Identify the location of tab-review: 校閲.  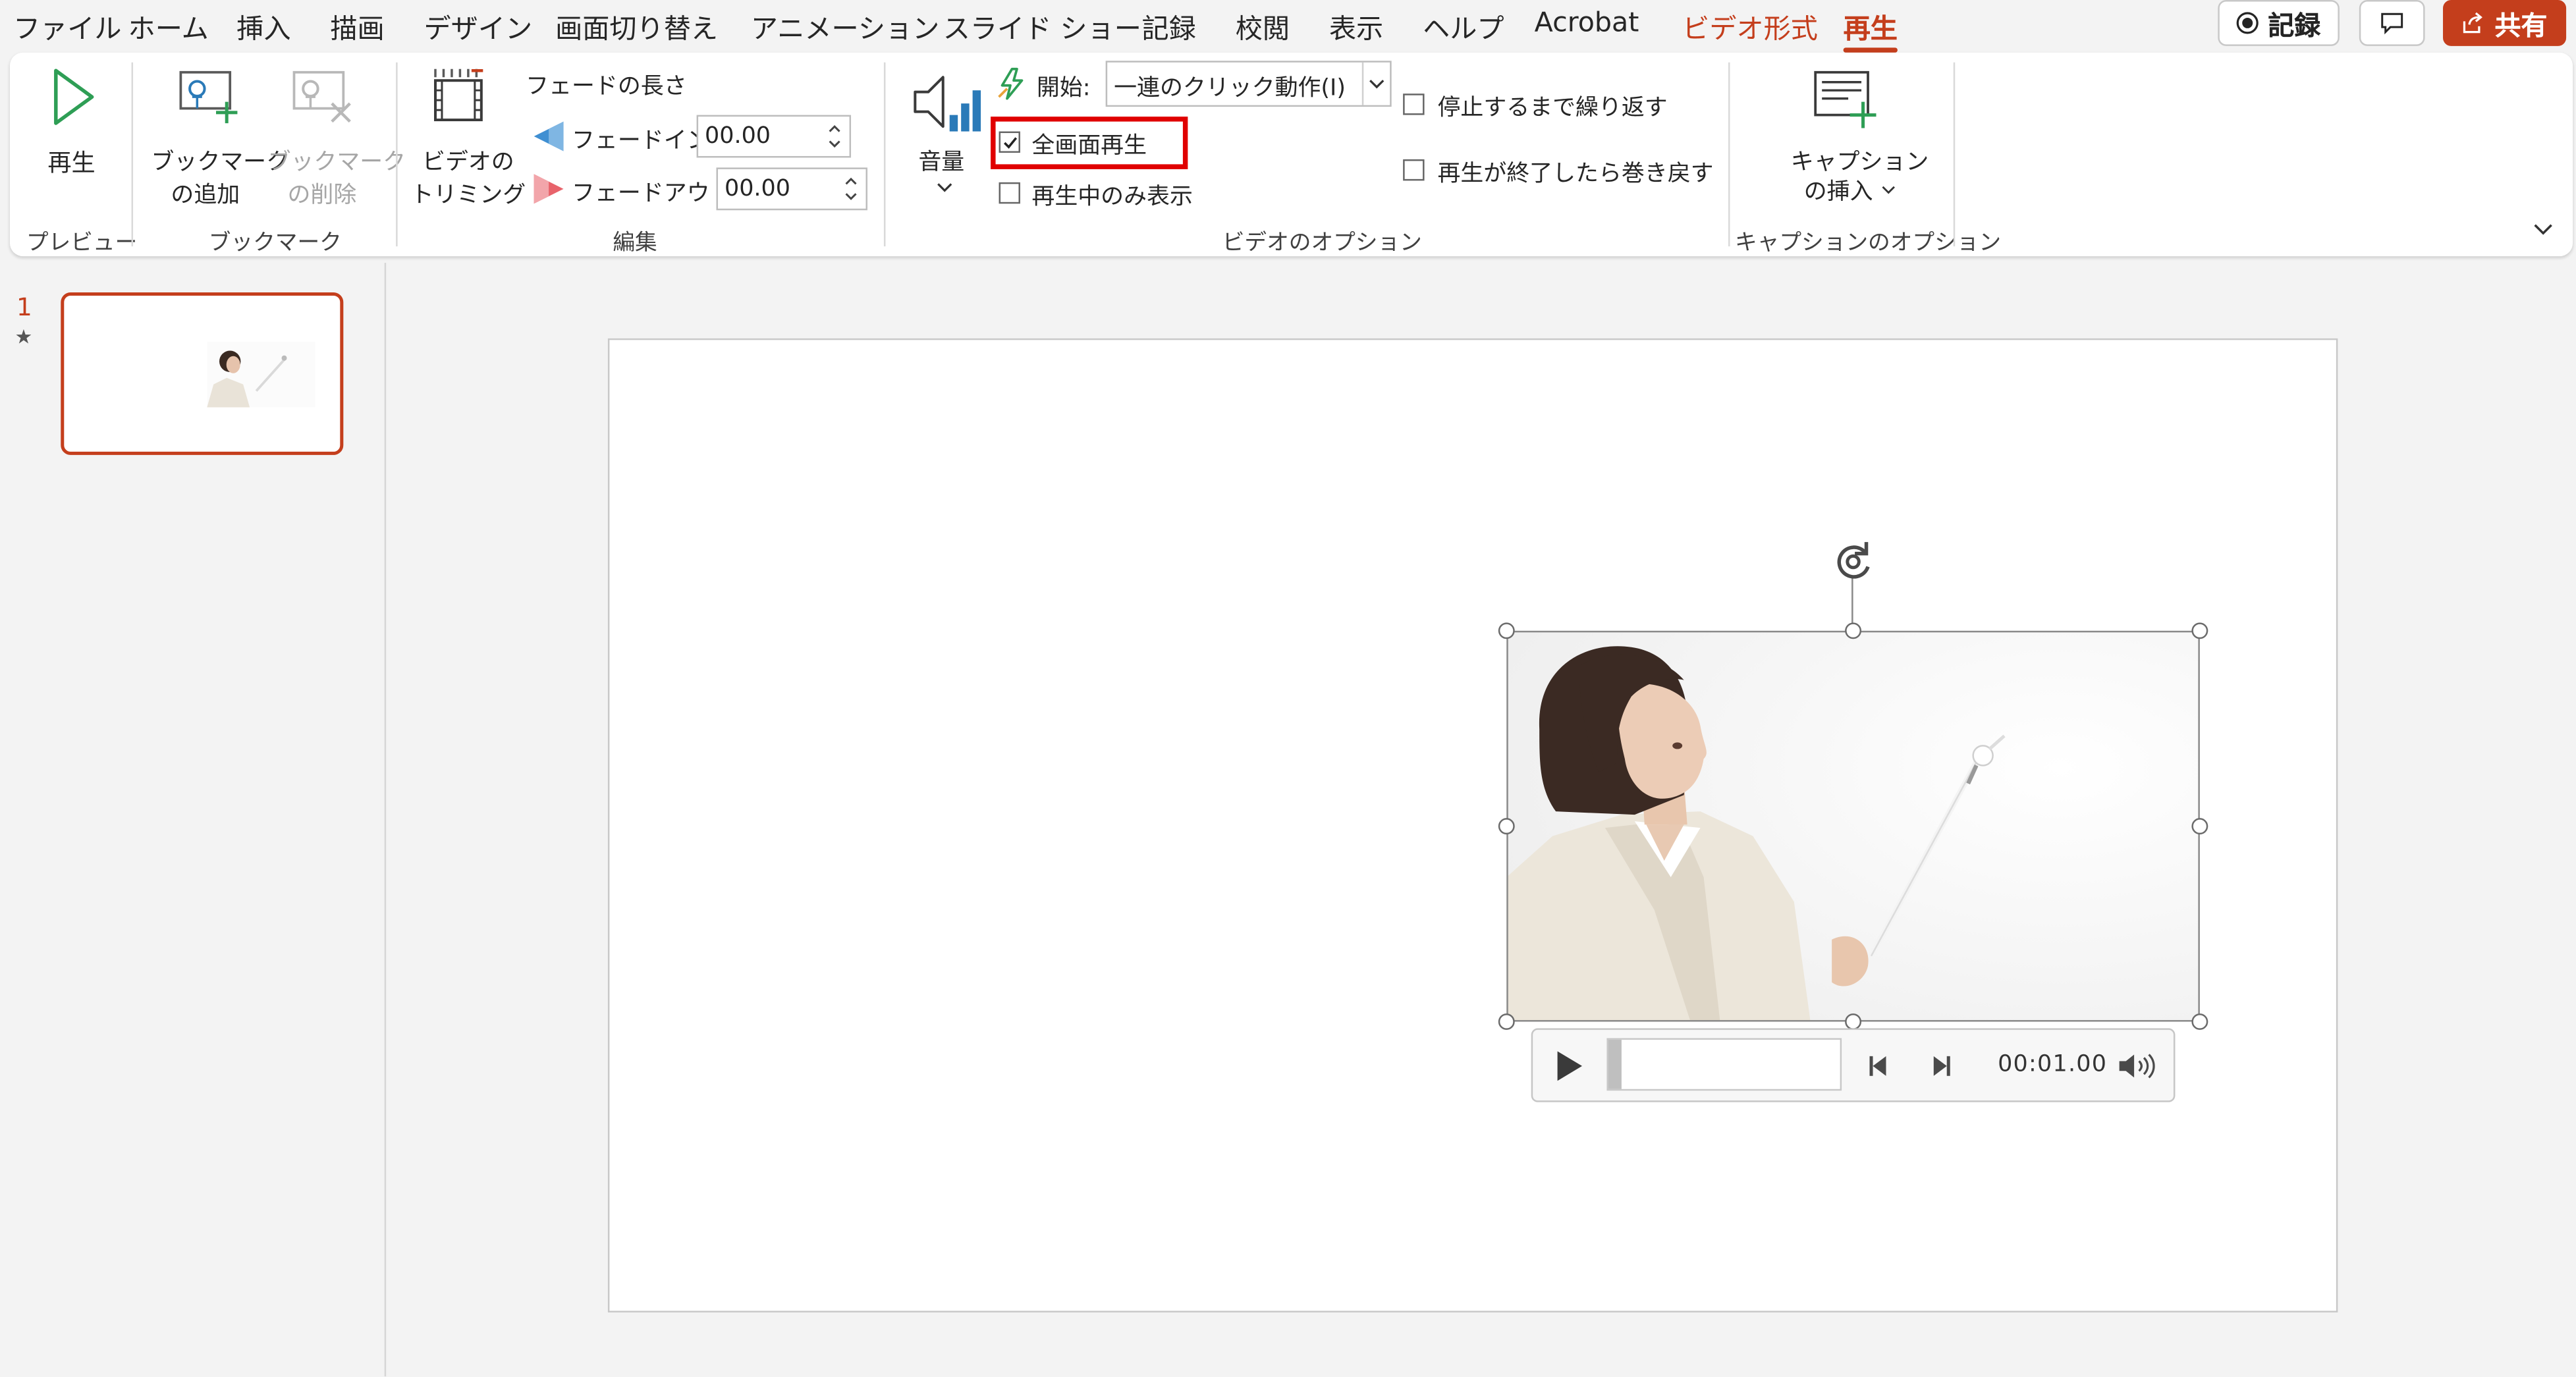
(1263, 26).